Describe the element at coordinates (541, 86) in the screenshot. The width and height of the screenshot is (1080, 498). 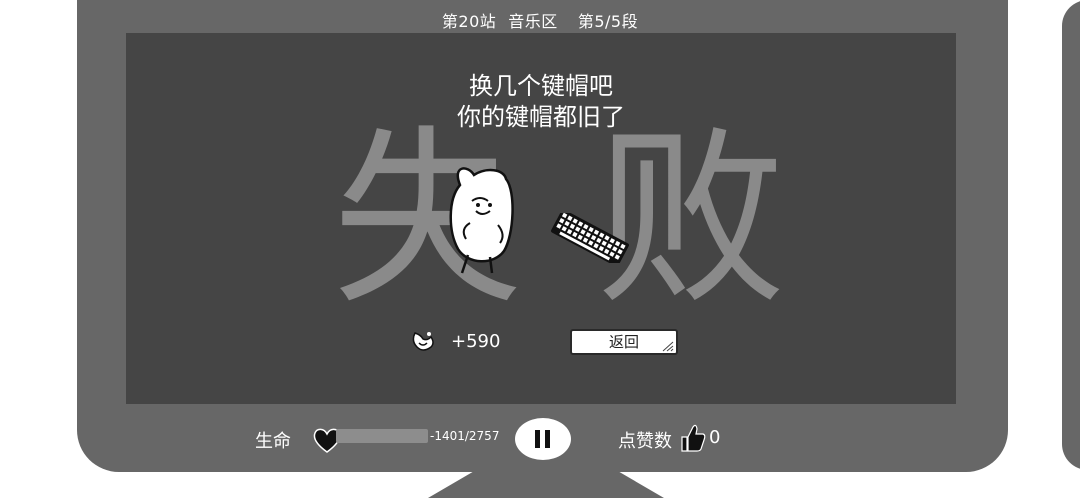
I see `message-line-1: 换几个键帽吧` at that location.